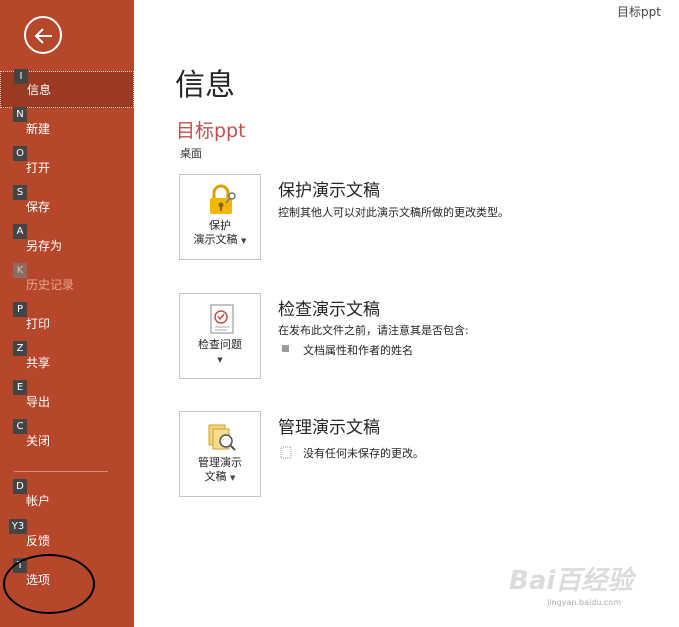 The image size is (679, 627). I want to click on inspect-document-icon, so click(222, 319).